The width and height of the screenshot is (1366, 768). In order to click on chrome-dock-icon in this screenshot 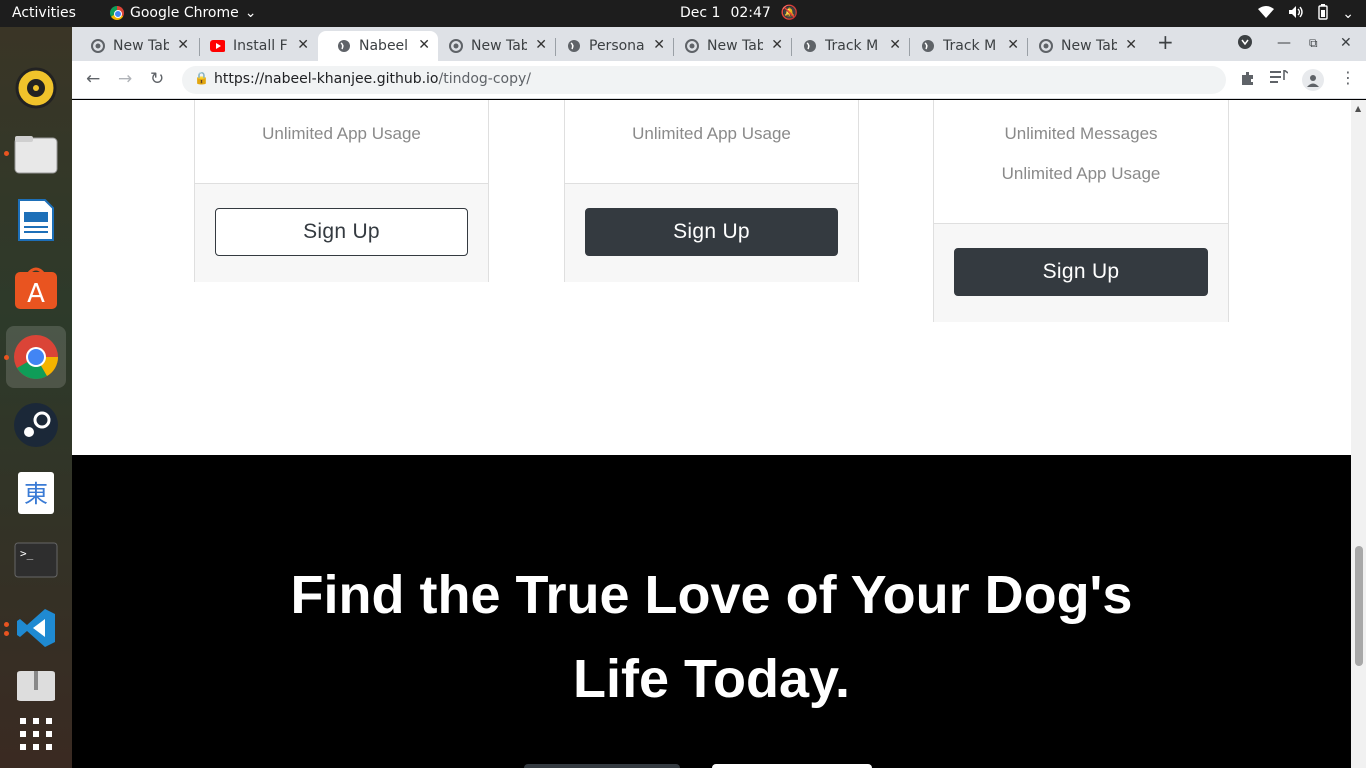, I will do `click(36, 357)`.